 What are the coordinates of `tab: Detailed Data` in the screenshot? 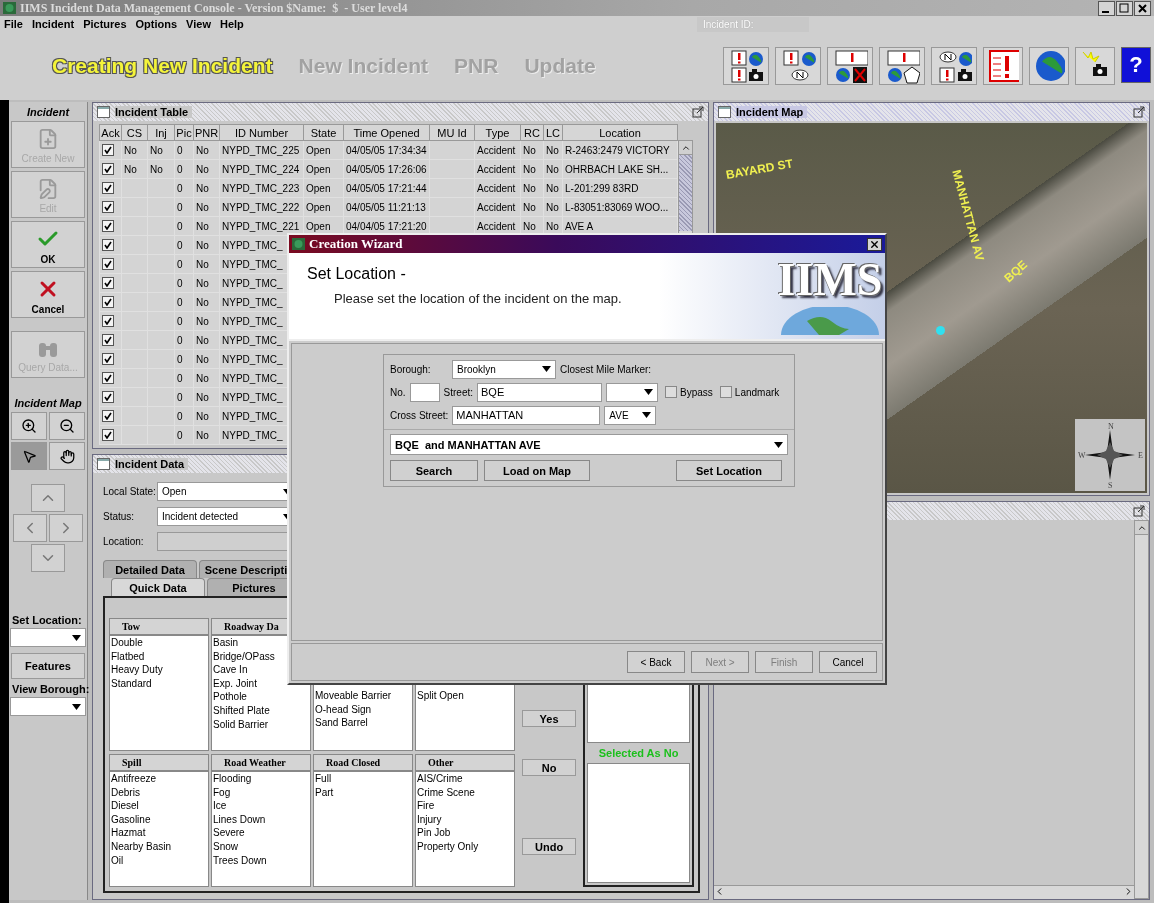 It's located at (150, 569).